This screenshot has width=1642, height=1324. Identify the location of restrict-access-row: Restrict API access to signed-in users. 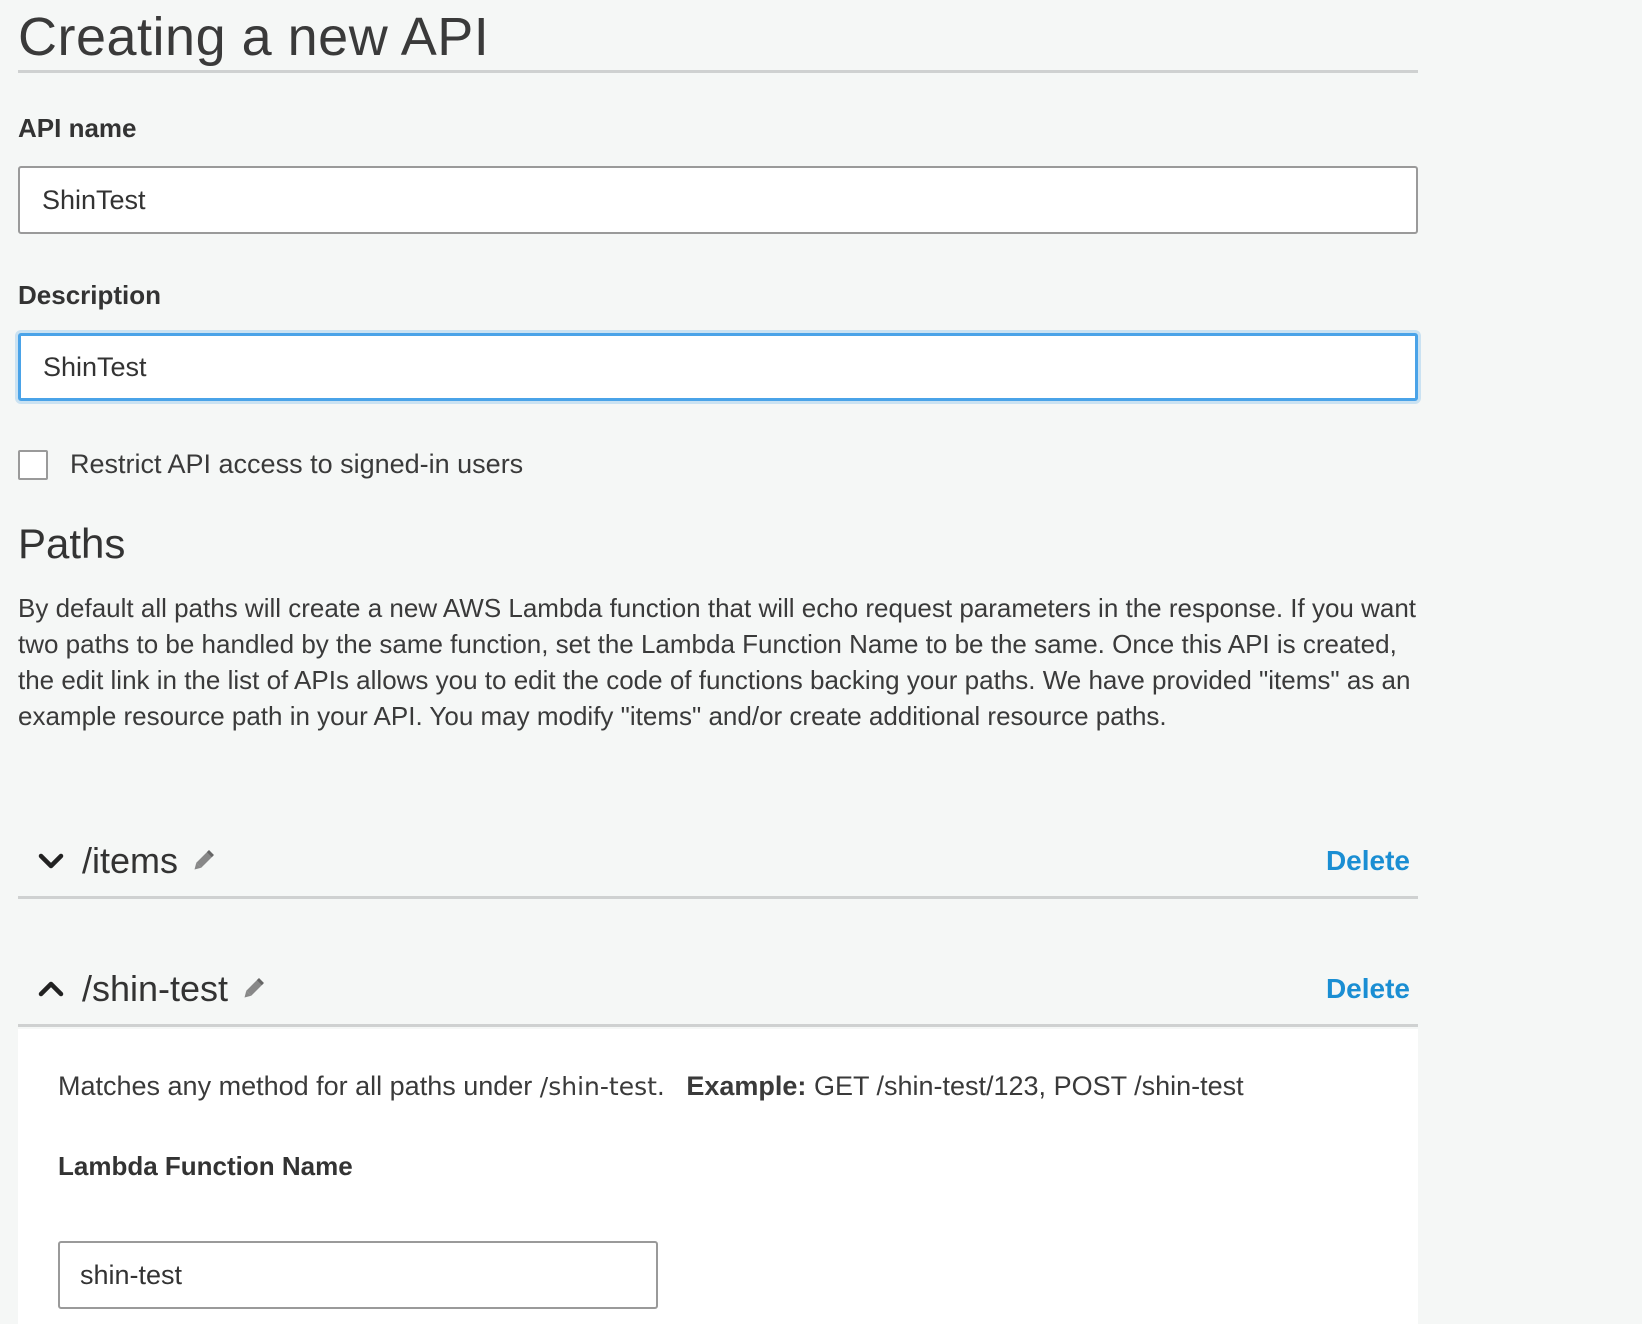
(270, 464).